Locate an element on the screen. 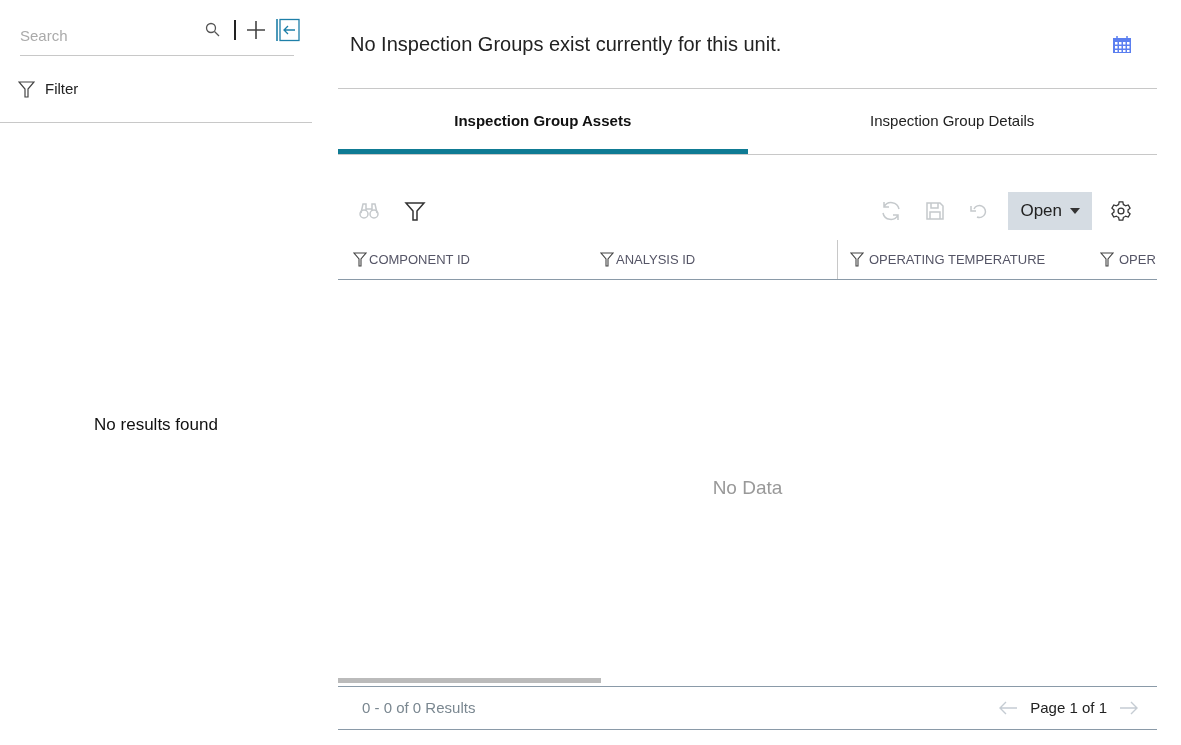  results-count: 0 - 0 of 0 Results is located at coordinates (419, 707).